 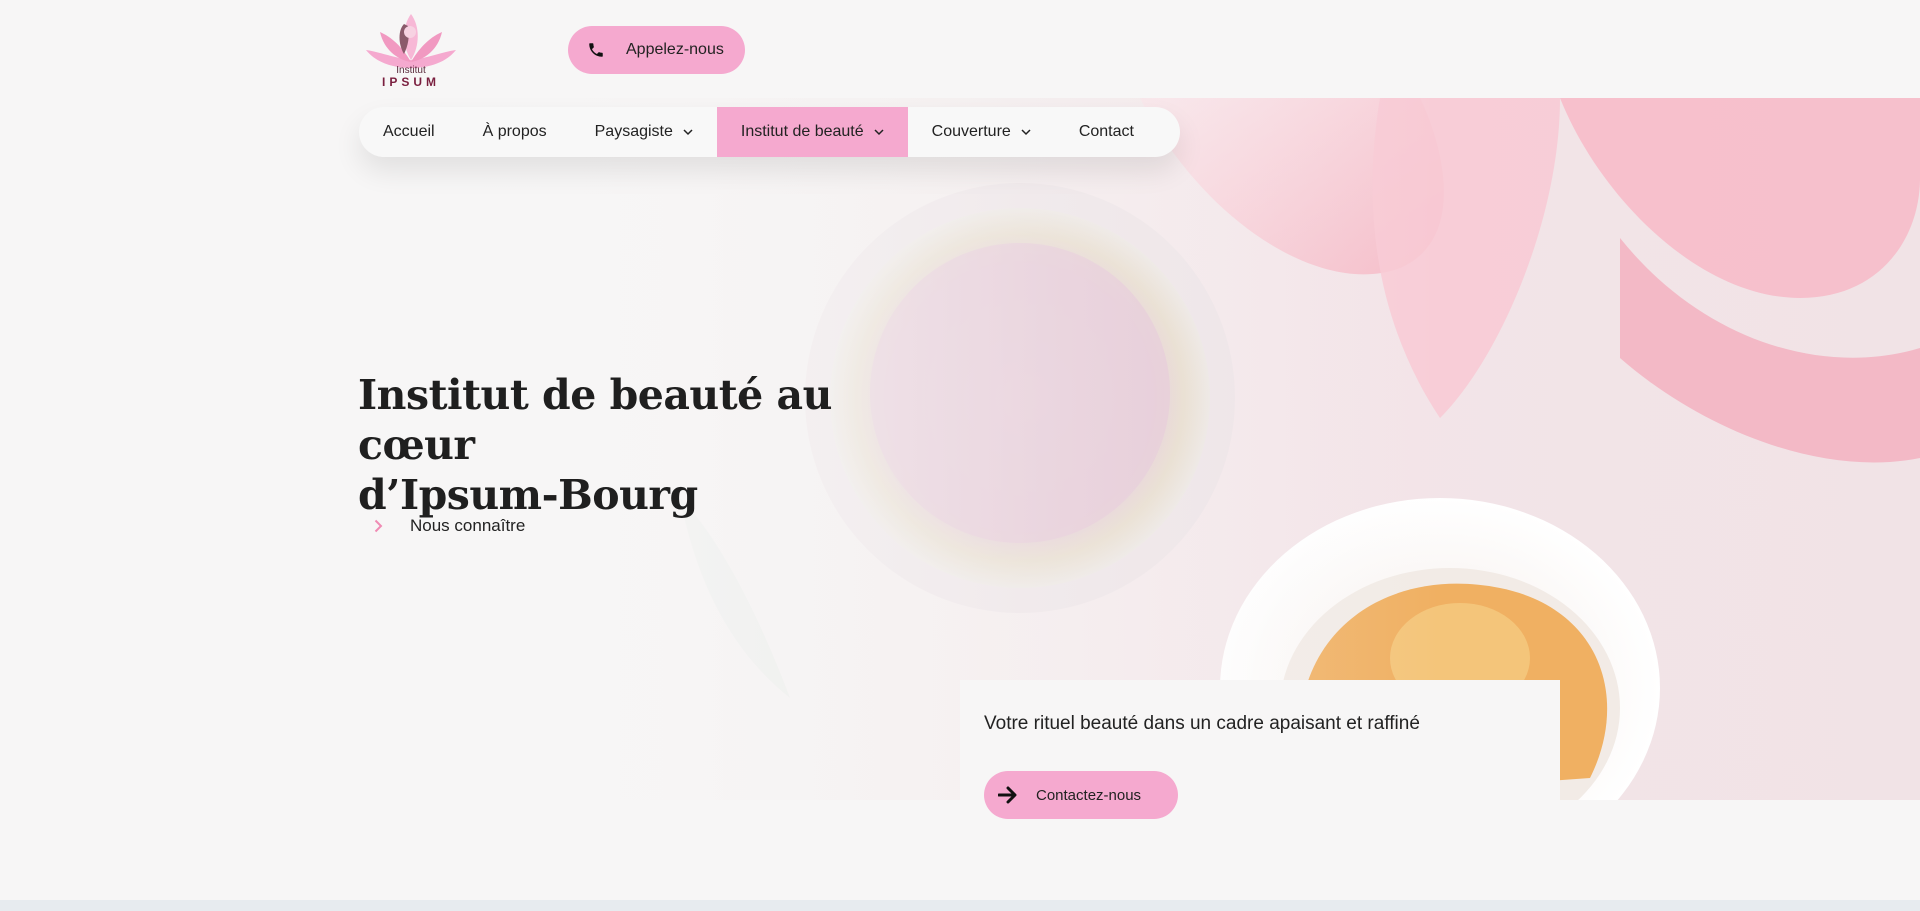 What do you see at coordinates (596, 50) in the screenshot?
I see `phone-icon` at bounding box center [596, 50].